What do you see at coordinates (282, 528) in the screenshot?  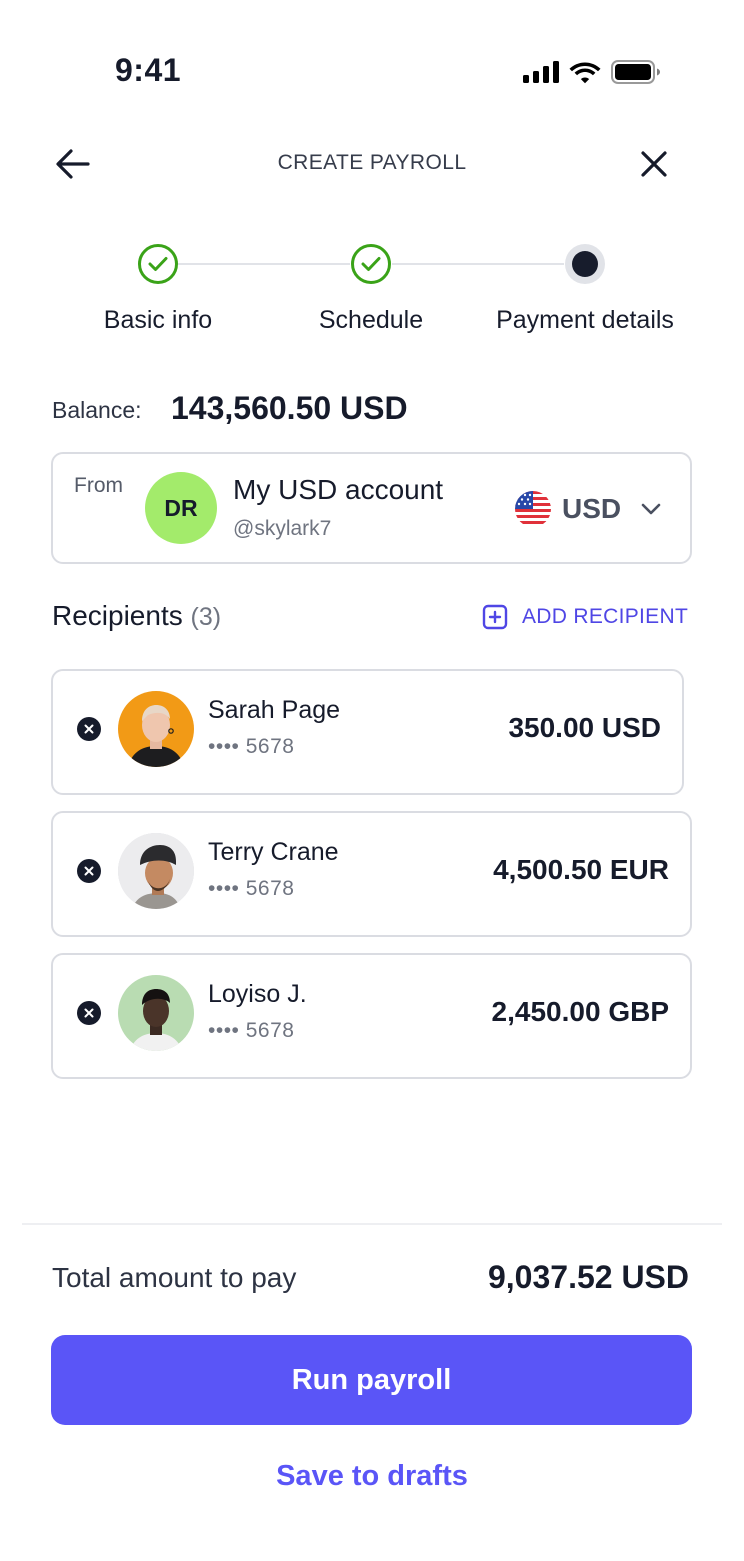 I see `account-handle: @skylark7` at bounding box center [282, 528].